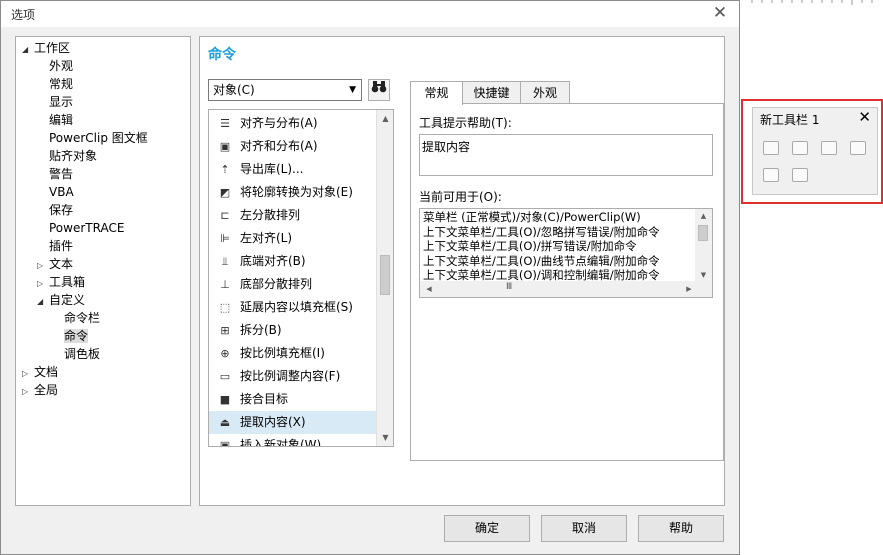 Image resolution: width=883 pixels, height=555 pixels. I want to click on tree-item-label: 保存, so click(61, 210).